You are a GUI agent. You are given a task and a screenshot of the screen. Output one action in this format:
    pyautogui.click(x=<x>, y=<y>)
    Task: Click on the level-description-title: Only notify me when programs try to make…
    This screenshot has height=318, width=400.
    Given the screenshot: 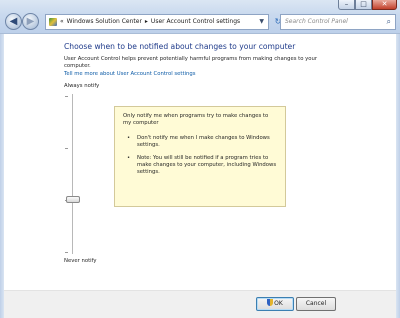 What is the action you would take?
    pyautogui.click(x=196, y=119)
    